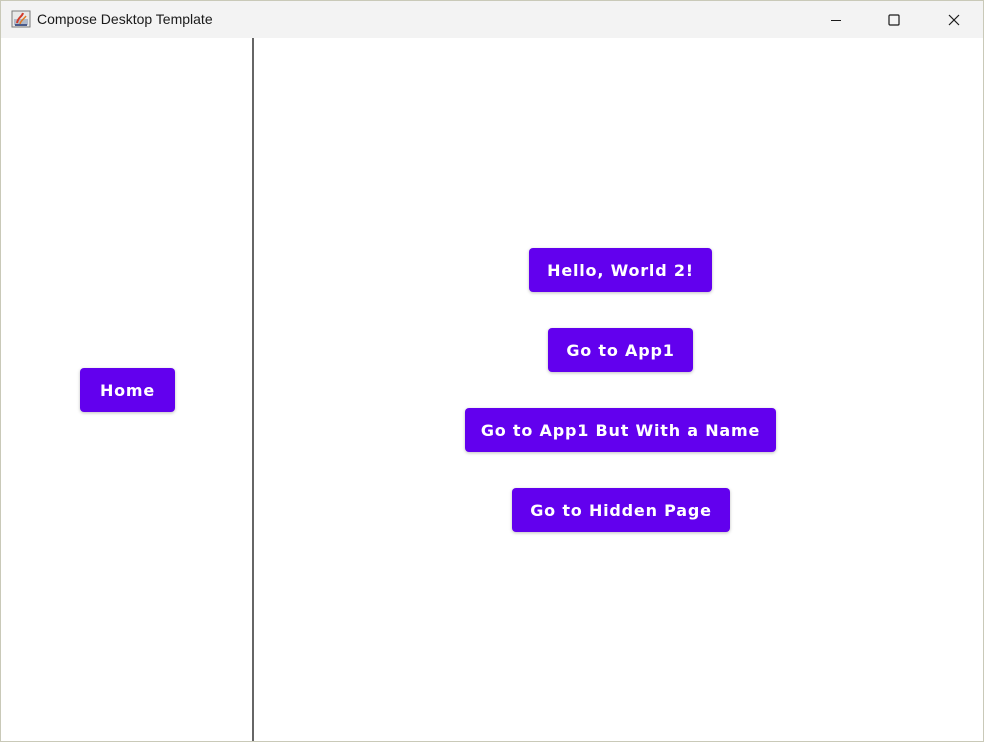 The image size is (984, 742). Describe the element at coordinates (21, 19) in the screenshot. I see `java-app-icon` at that location.